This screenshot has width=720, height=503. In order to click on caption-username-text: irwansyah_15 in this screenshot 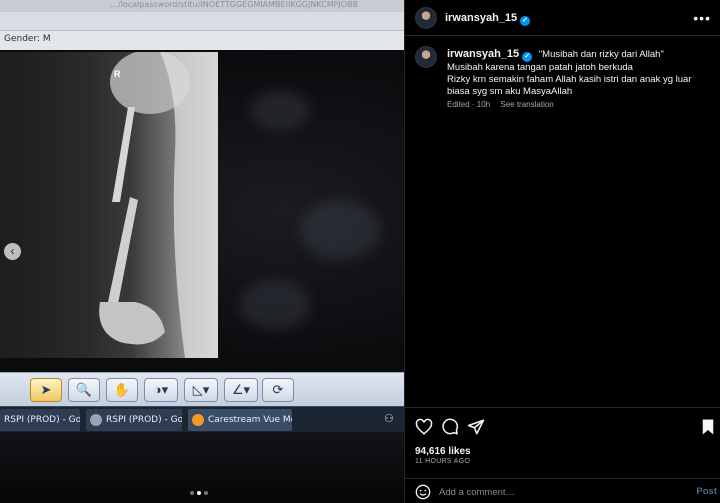, I will do `click(483, 54)`.